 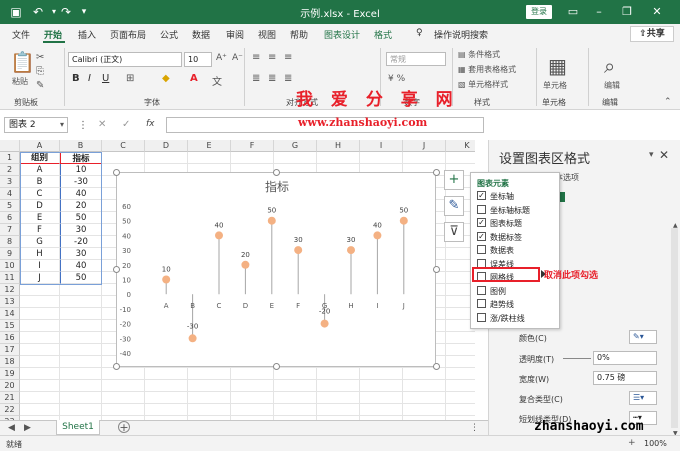 What do you see at coordinates (40, 266) in the screenshot?
I see `cell-a: I` at bounding box center [40, 266].